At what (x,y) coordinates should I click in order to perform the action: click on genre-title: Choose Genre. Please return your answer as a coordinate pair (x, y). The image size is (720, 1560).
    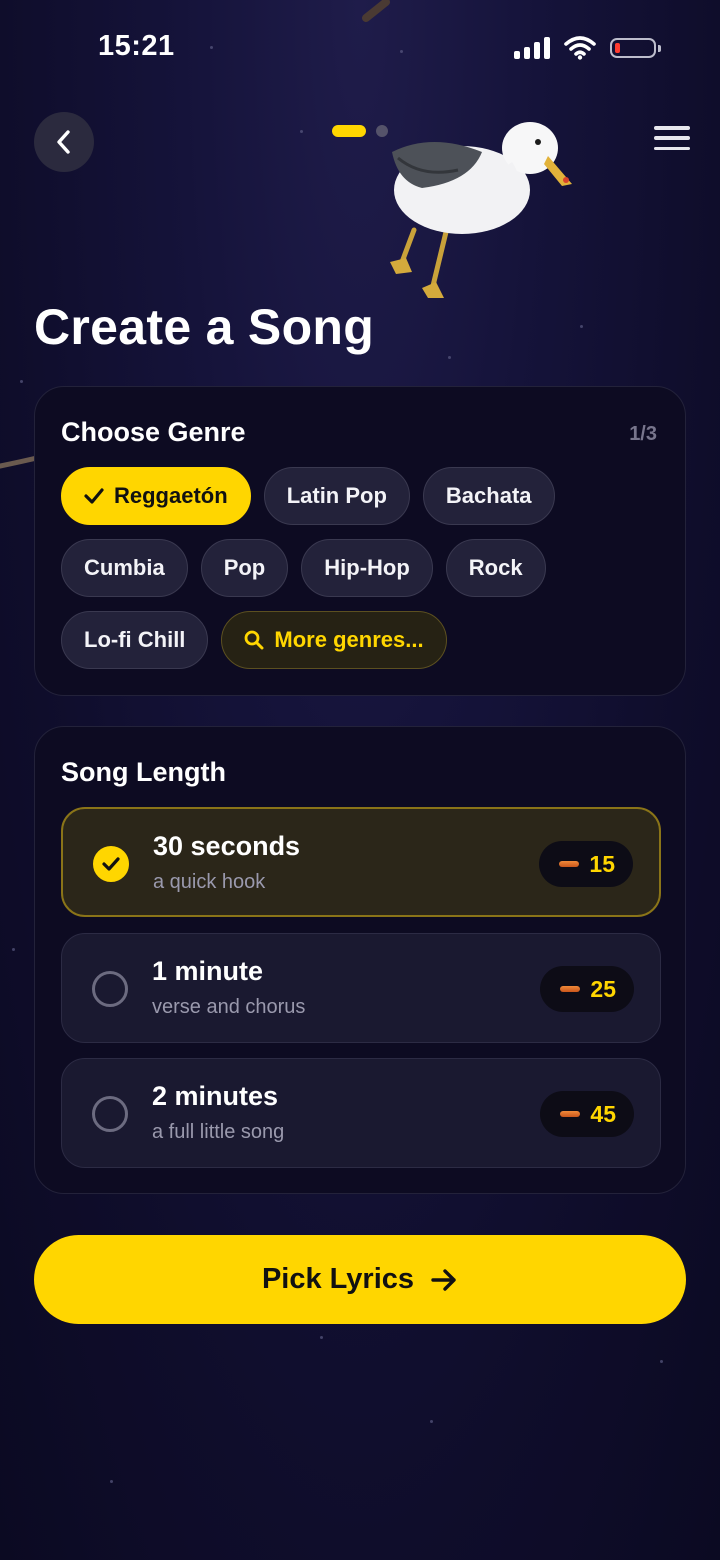
    Looking at the image, I should click on (153, 432).